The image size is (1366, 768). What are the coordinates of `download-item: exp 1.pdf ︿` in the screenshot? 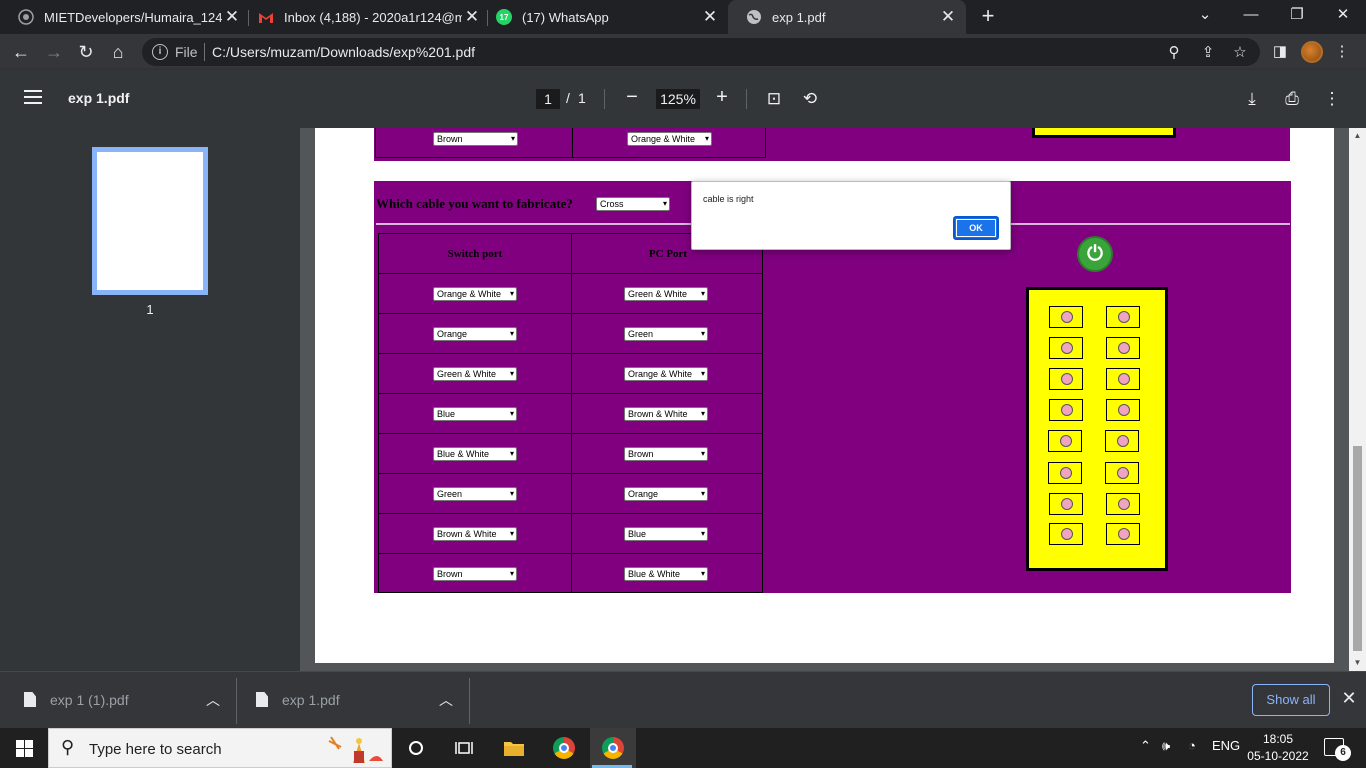 It's located at (358, 700).